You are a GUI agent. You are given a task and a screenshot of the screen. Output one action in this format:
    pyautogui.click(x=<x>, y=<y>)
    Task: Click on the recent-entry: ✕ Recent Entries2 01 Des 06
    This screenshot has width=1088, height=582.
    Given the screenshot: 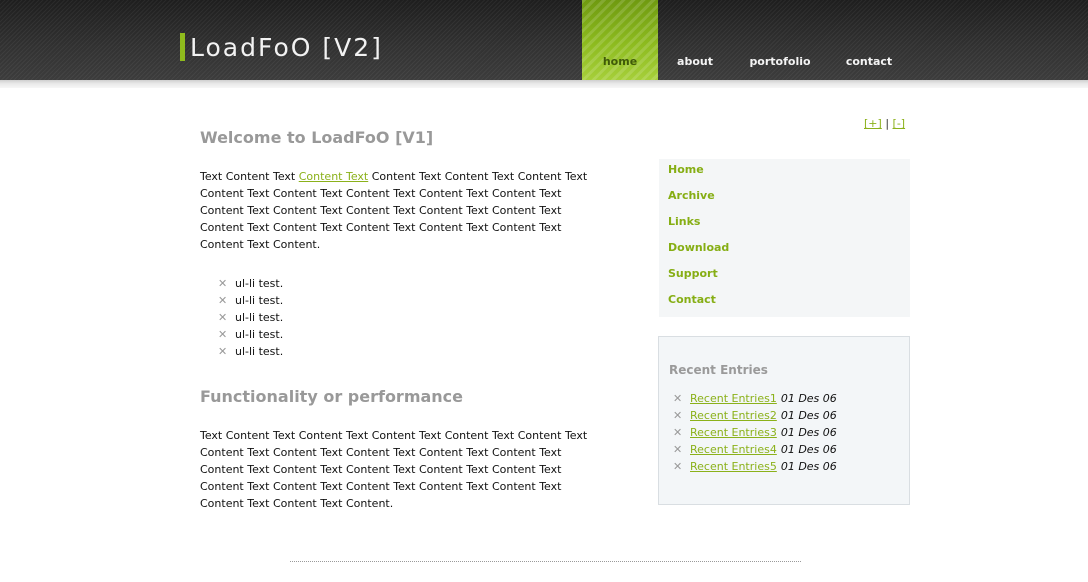 What is the action you would take?
    pyautogui.click(x=755, y=415)
    